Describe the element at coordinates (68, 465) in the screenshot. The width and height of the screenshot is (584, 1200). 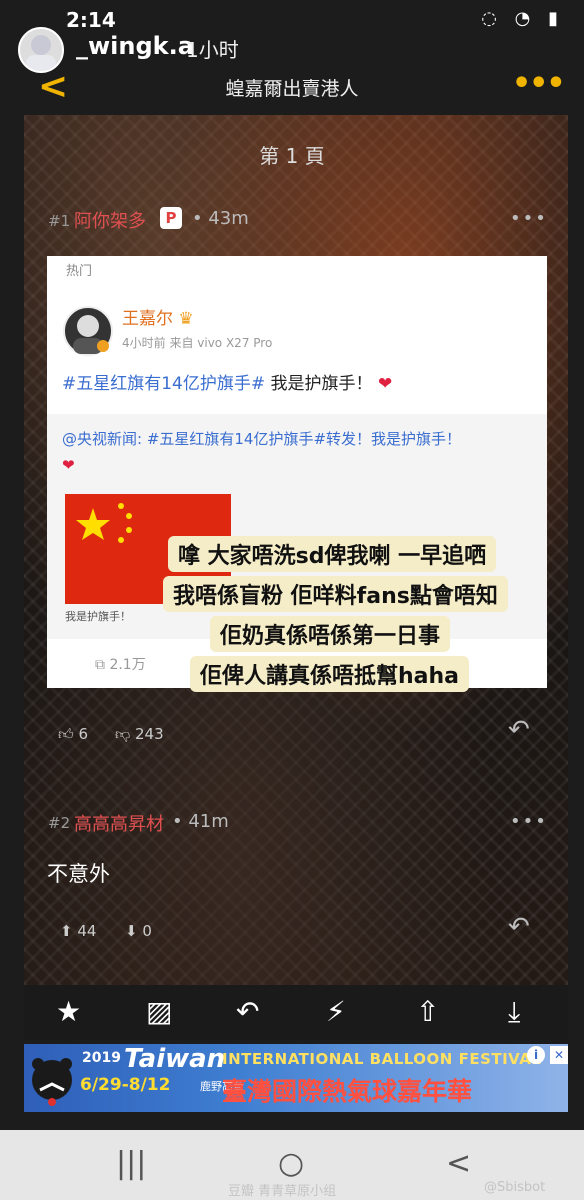
I see `repost-heart-icon: ❤` at that location.